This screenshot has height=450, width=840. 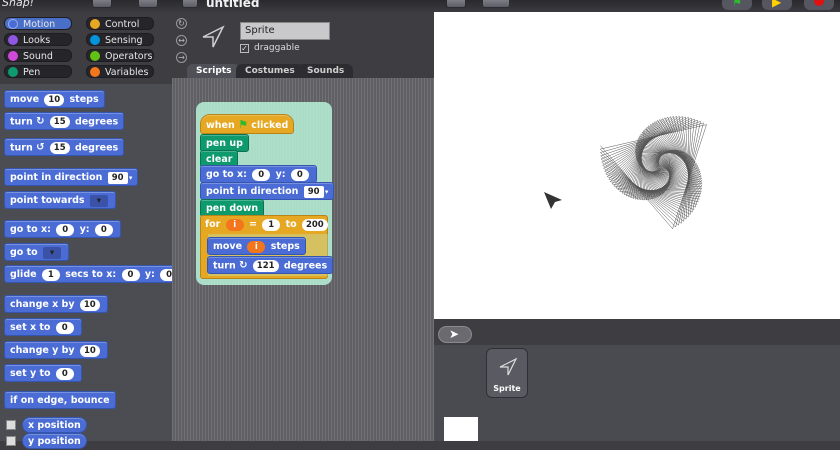 I want to click on category-label: Looks, so click(x=37, y=40).